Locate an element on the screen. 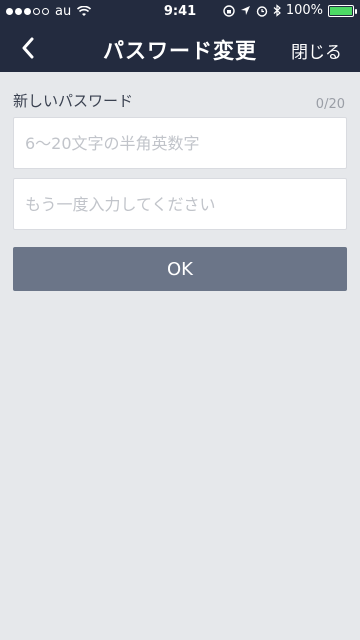 The height and width of the screenshot is (640, 360). status-bar: au 9:41 100% is located at coordinates (180, 12).